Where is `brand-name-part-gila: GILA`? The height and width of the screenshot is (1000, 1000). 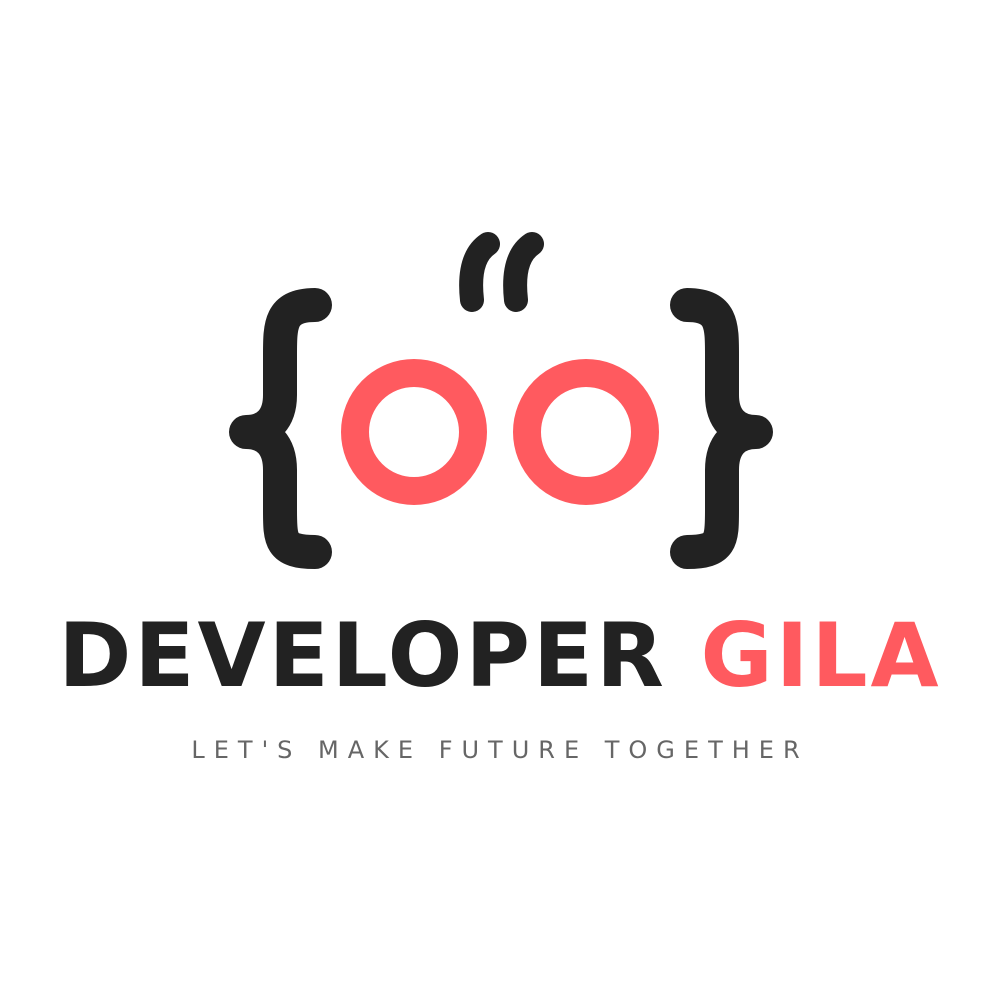
brand-name-part-gila: GILA is located at coordinates (821, 655).